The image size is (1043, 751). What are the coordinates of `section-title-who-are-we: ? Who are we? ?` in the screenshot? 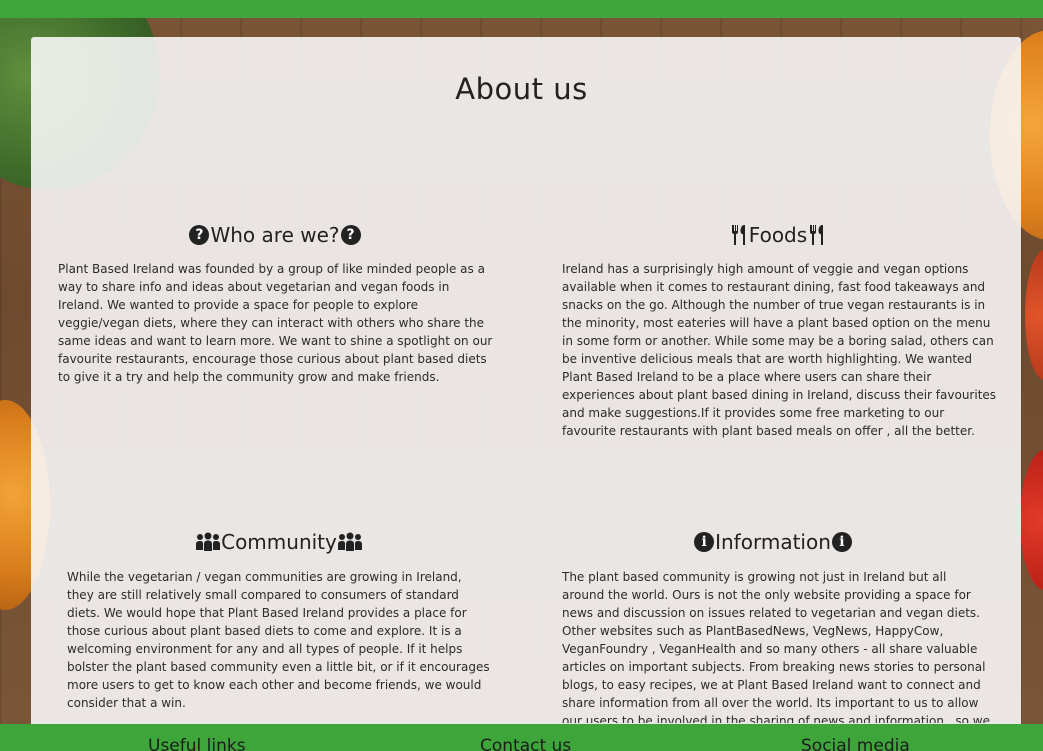 It's located at (275, 235).